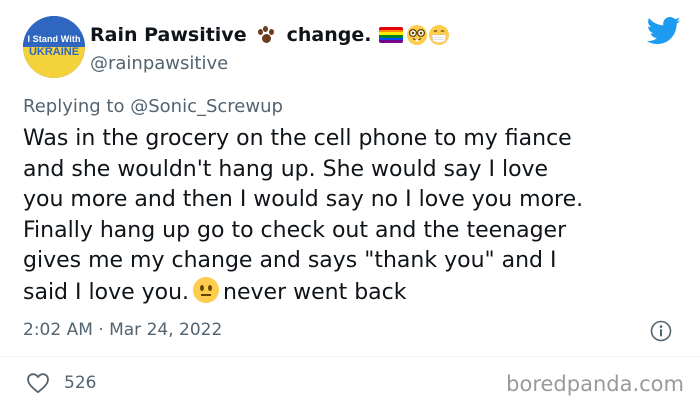 The image size is (700, 410). I want to click on avatar-text-line1: I Stand With, so click(54, 39).